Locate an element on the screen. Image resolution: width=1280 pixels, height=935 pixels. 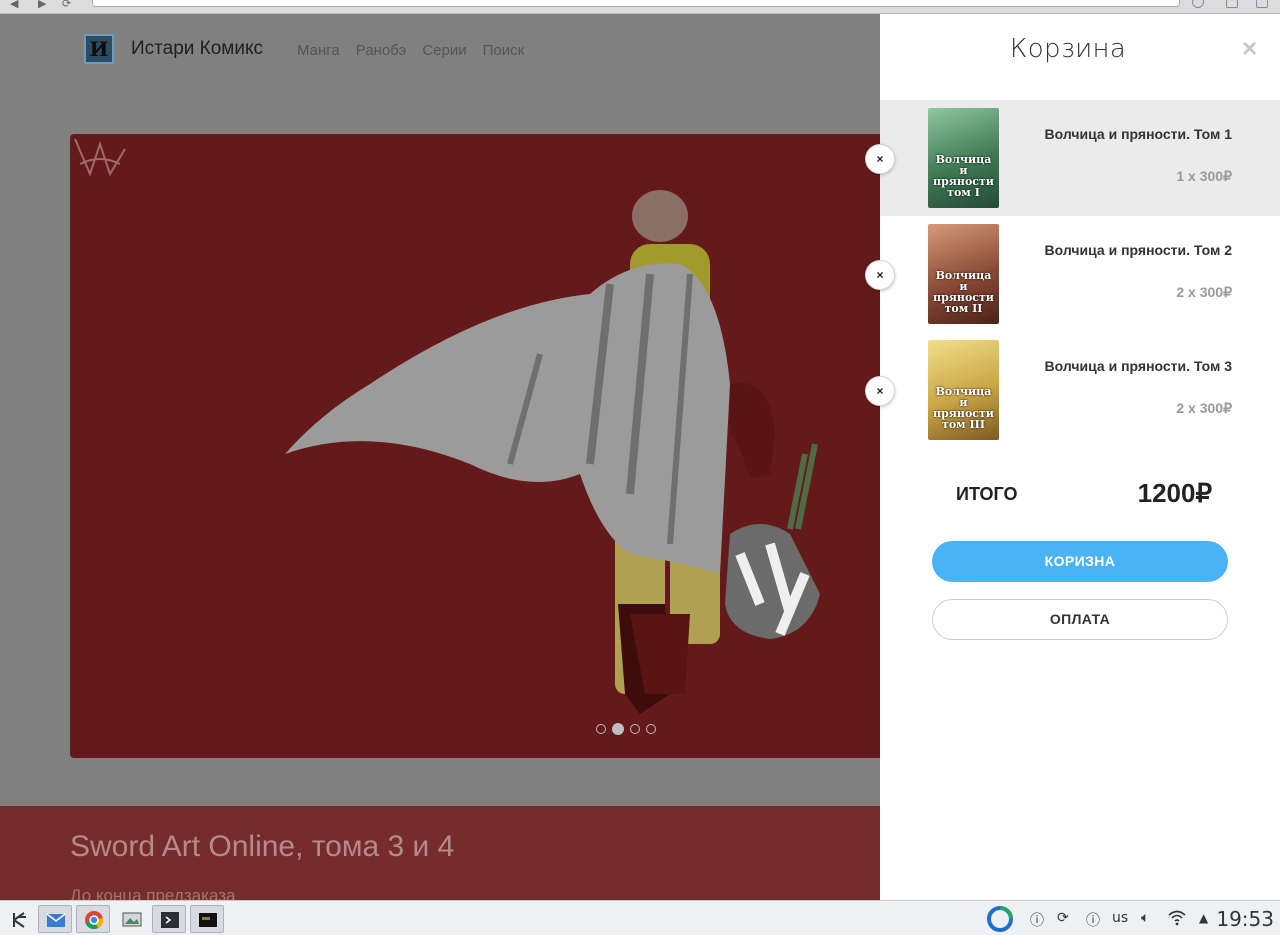
mail-app-icon is located at coordinates (55, 919).